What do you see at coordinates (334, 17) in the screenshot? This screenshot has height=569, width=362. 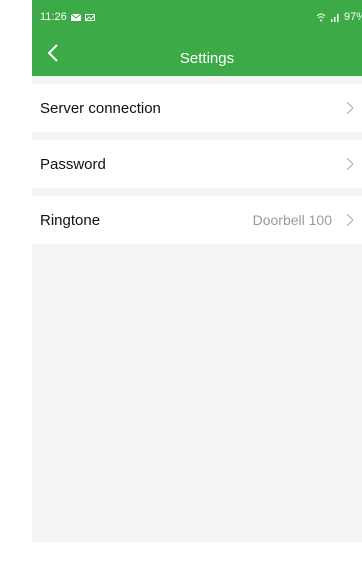 I see `signal-icon` at bounding box center [334, 17].